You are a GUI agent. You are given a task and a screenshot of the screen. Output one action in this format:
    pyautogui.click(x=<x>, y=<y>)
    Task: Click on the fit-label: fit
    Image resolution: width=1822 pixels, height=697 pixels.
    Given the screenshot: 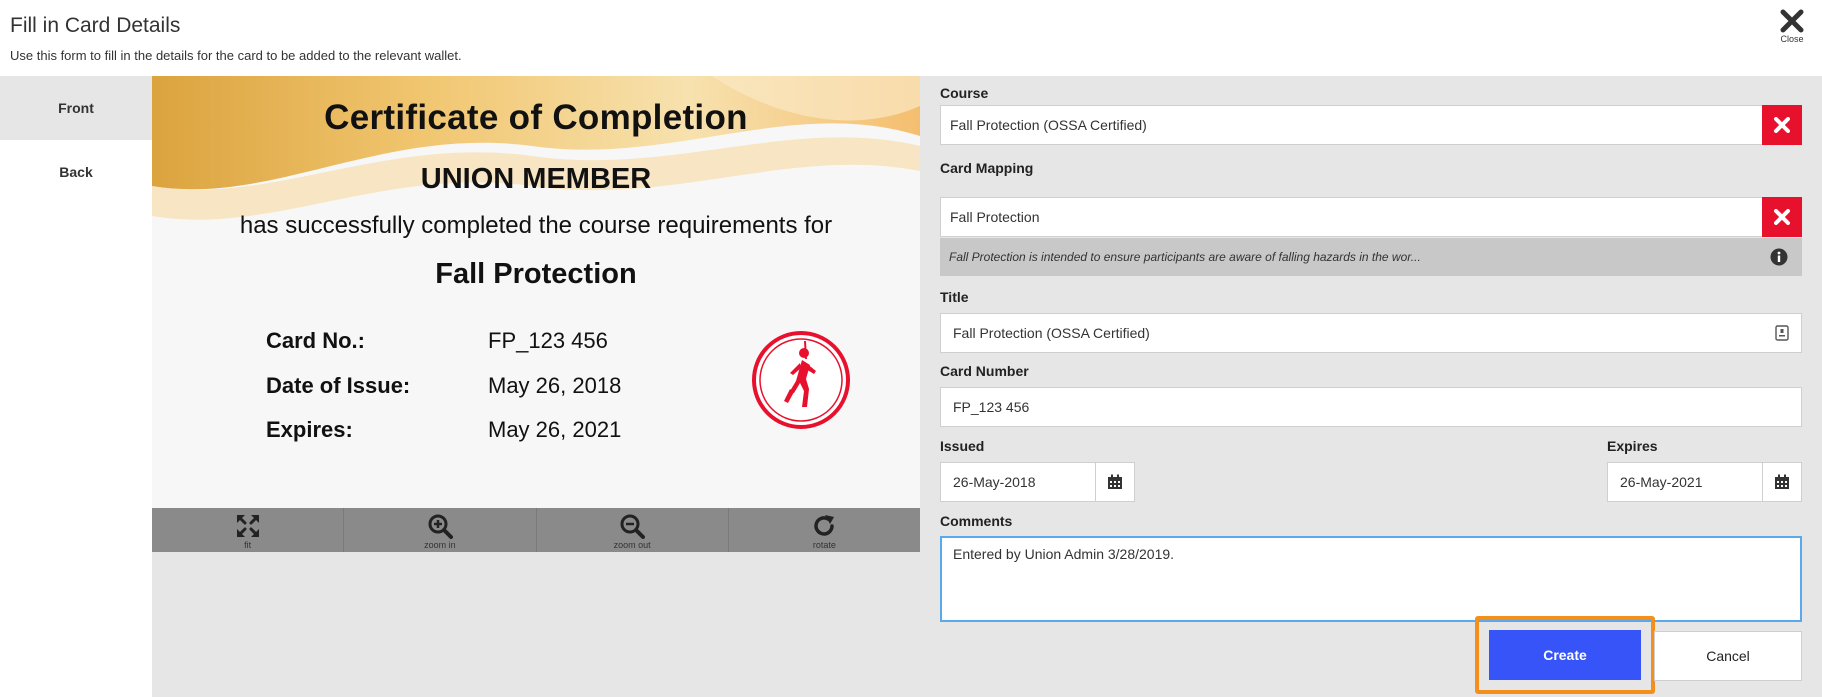 What is the action you would take?
    pyautogui.click(x=248, y=545)
    